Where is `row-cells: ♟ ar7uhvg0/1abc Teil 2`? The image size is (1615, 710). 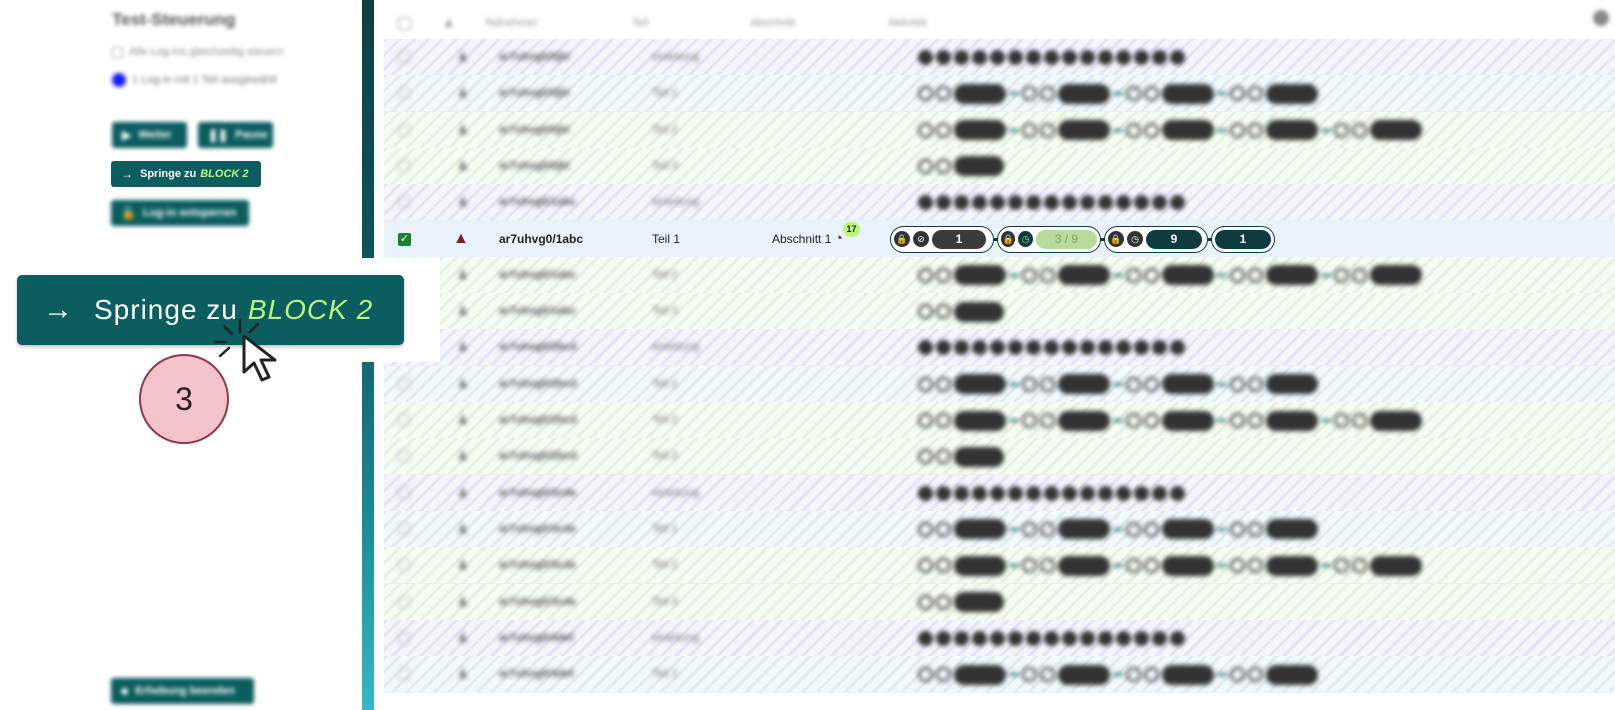 row-cells: ♟ ar7uhvg0/1abc Teil 2 is located at coordinates (999, 275).